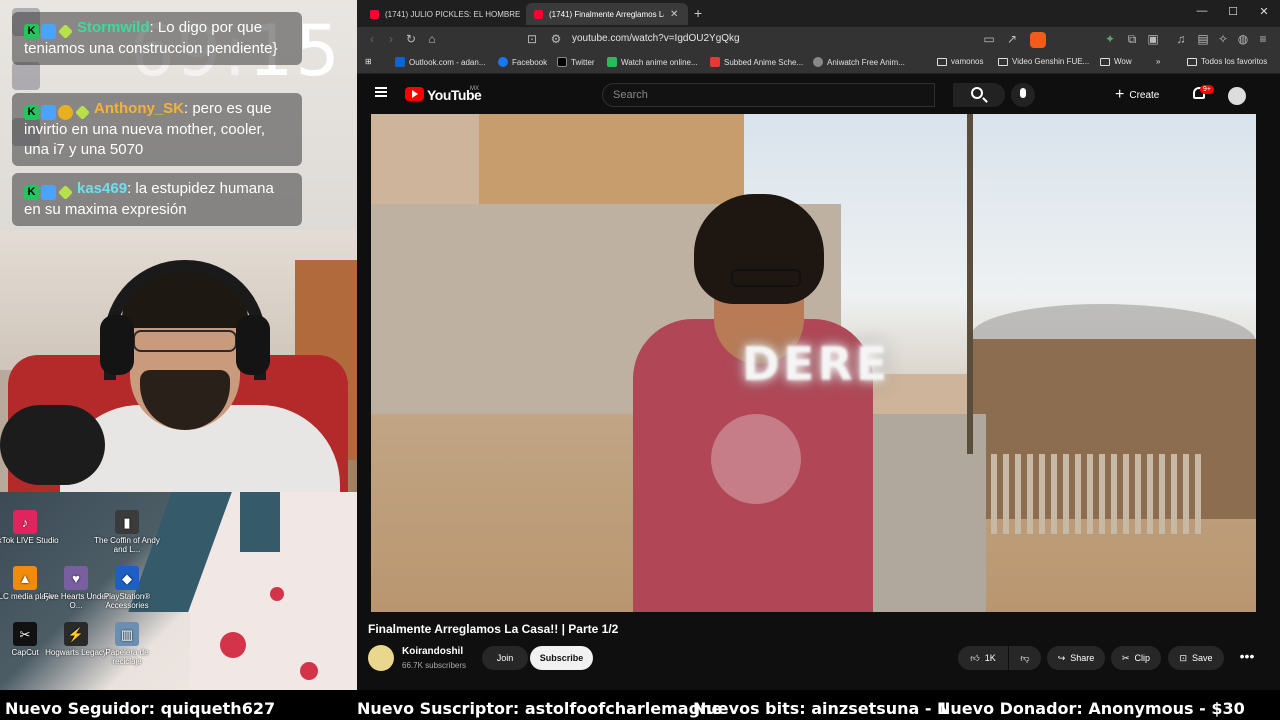 The image size is (1280, 720). Describe the element at coordinates (391, 39) in the screenshot. I see `forward-icon: ›` at that location.